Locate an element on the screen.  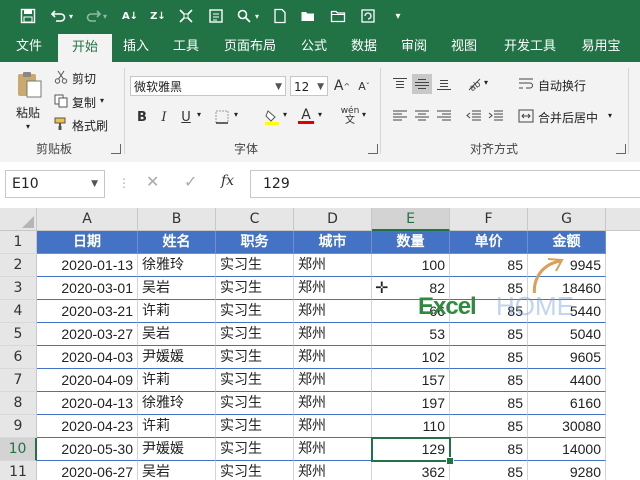
insert-function-icon: fx is located at coordinates (227, 181).